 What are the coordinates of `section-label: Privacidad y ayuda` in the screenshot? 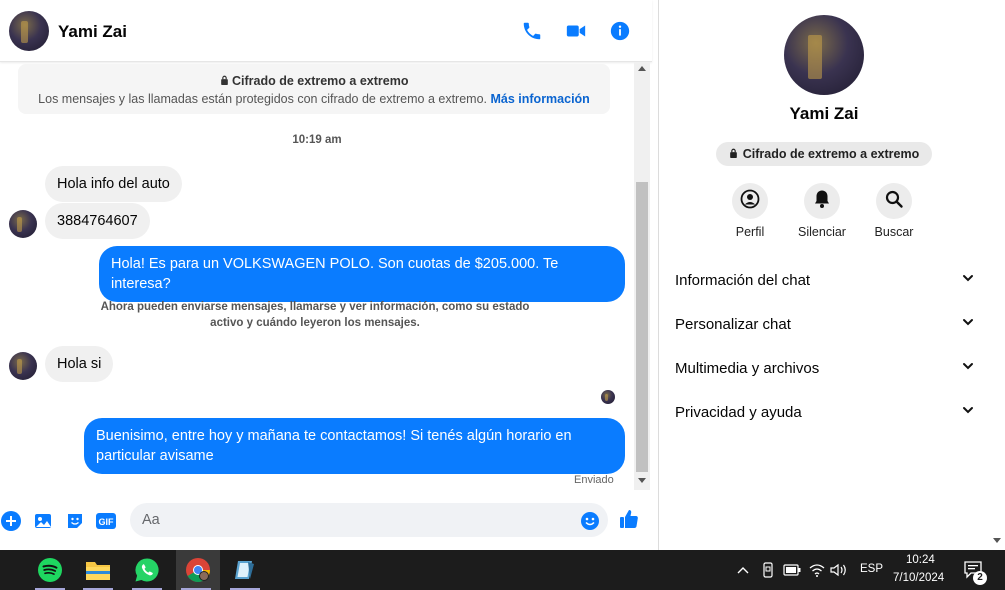 It's located at (738, 412).